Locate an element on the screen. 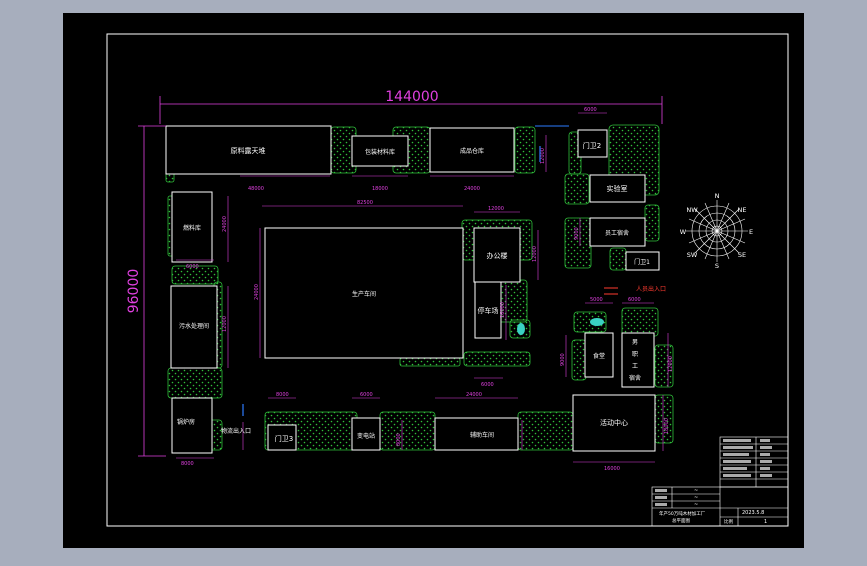  fuel-store-label: 燃料库 is located at coordinates (192, 228).